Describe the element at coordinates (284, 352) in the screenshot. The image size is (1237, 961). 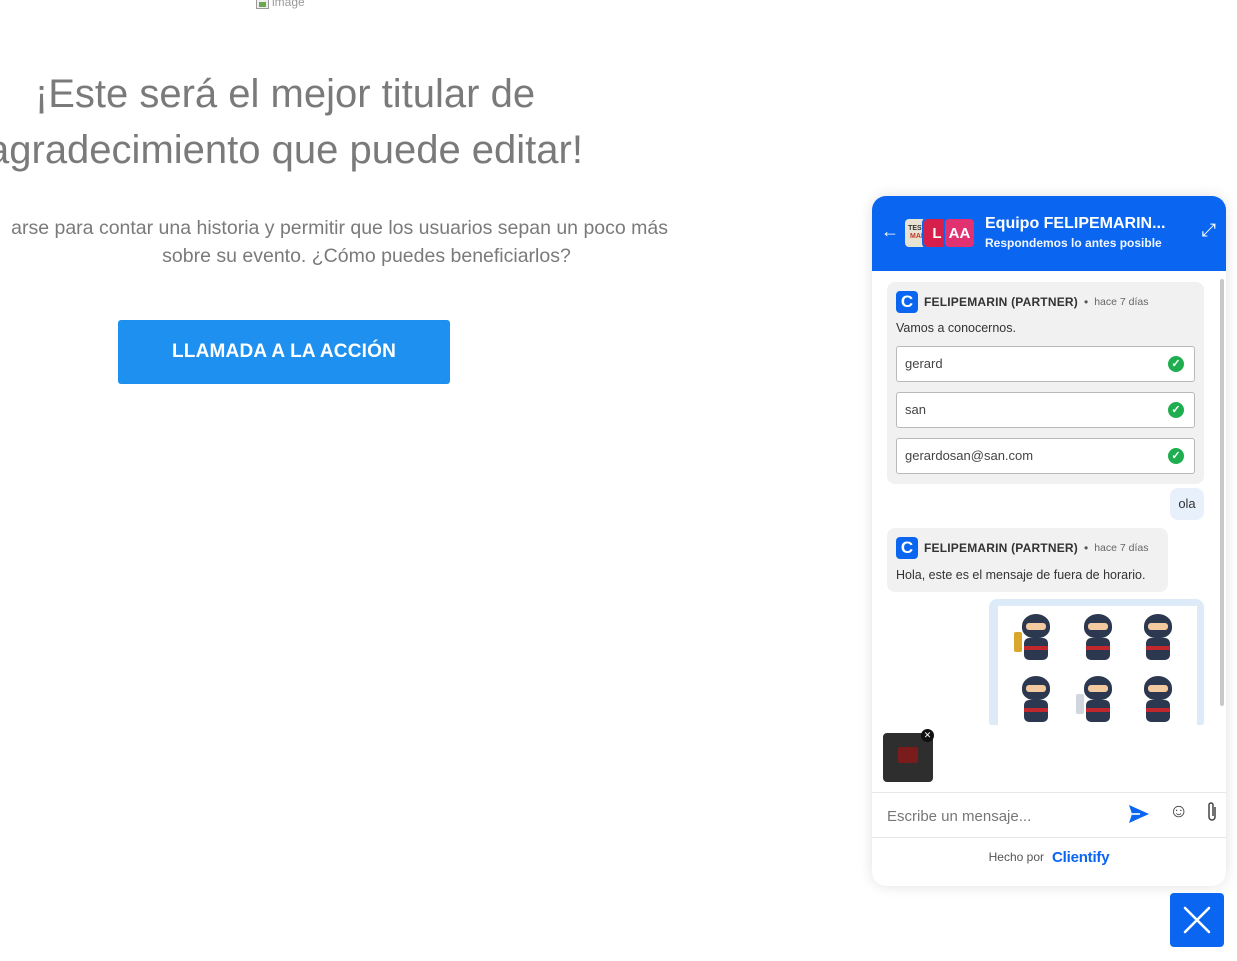
I see `call-to-action-button: LLAMADA A LA ACCIÓN` at that location.